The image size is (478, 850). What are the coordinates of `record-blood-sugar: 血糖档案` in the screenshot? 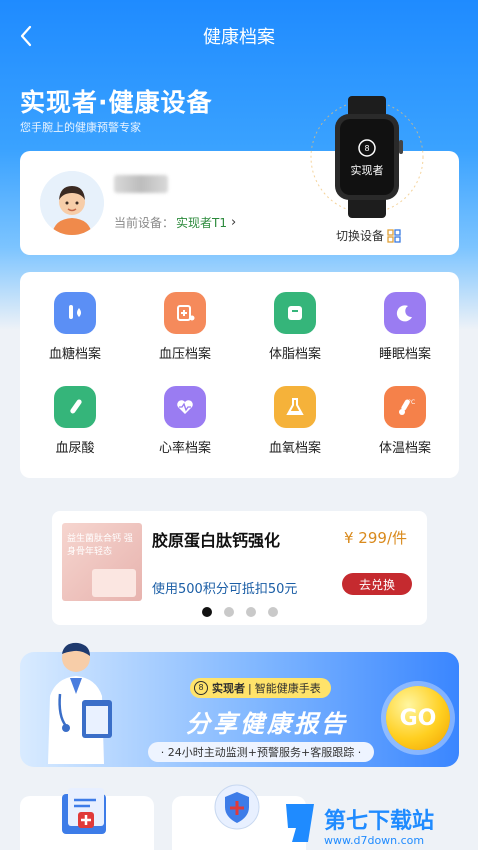 It's located at (75, 317).